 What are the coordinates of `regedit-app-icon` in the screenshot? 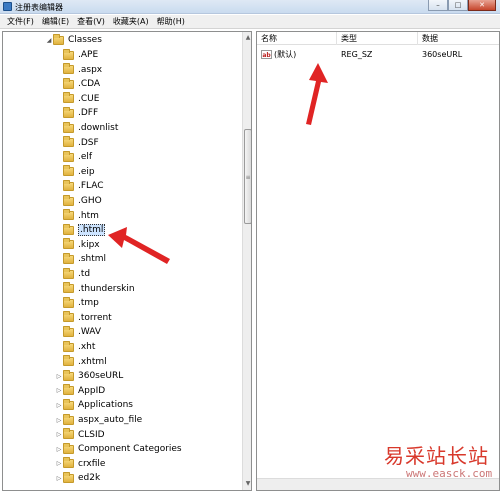 It's located at (7, 6).